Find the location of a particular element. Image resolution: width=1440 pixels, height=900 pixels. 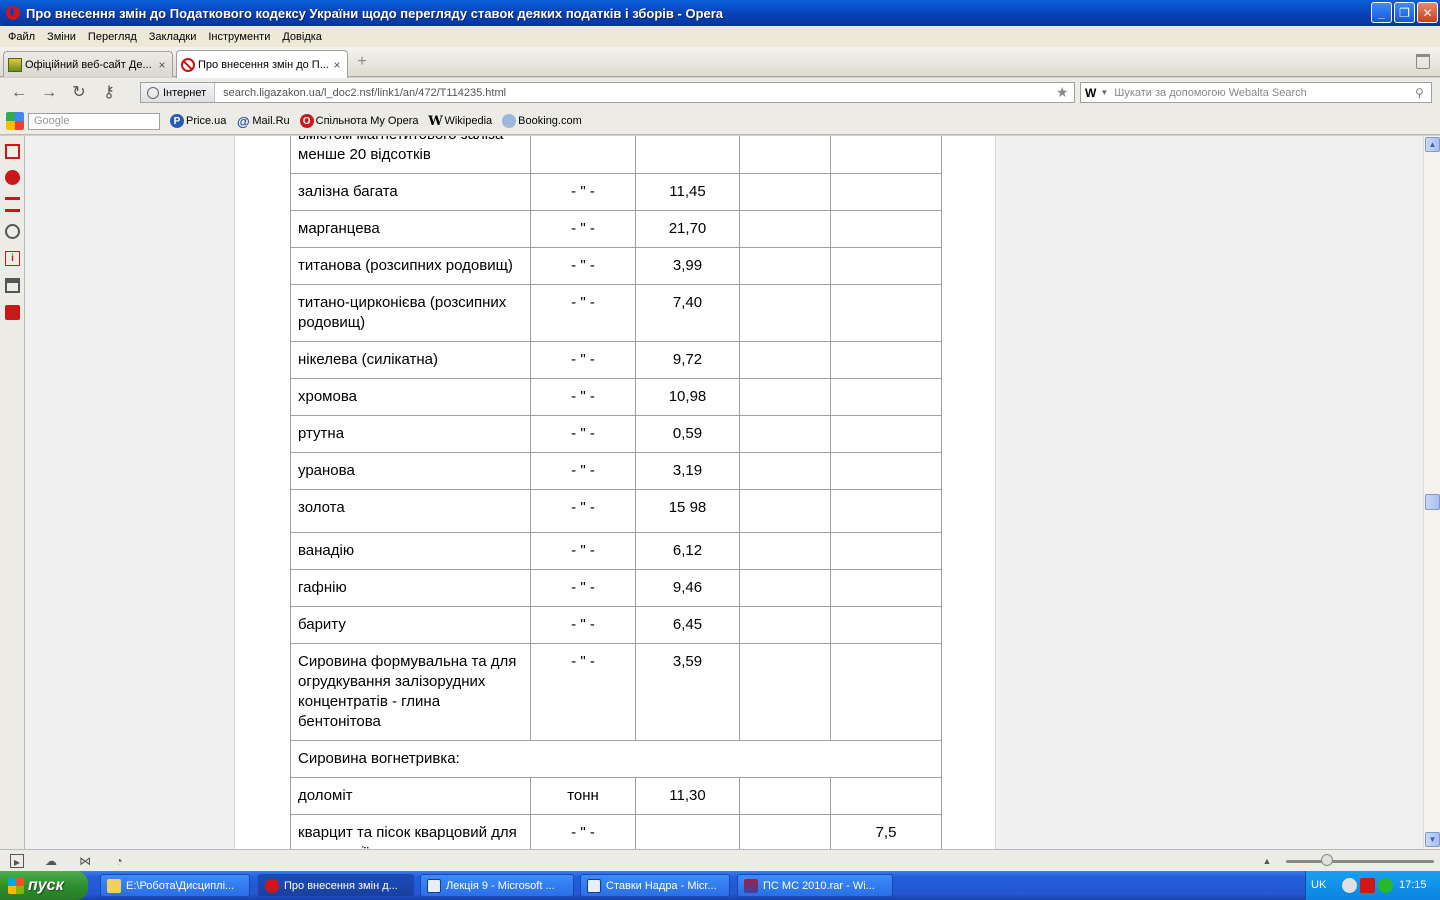

back-icon: ← is located at coordinates (19, 93).